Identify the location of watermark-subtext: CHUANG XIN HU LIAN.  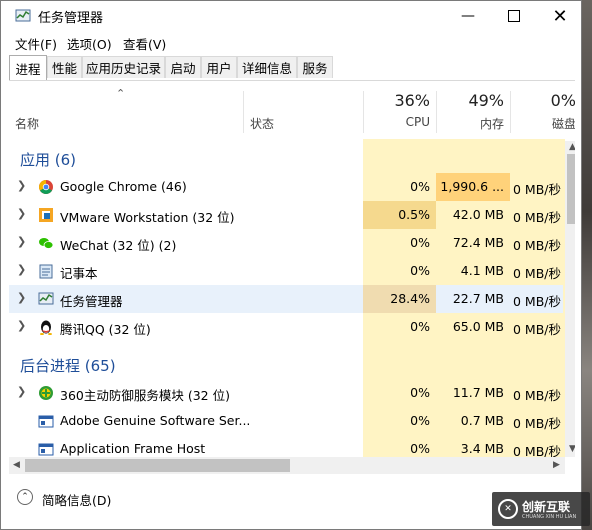
(549, 517).